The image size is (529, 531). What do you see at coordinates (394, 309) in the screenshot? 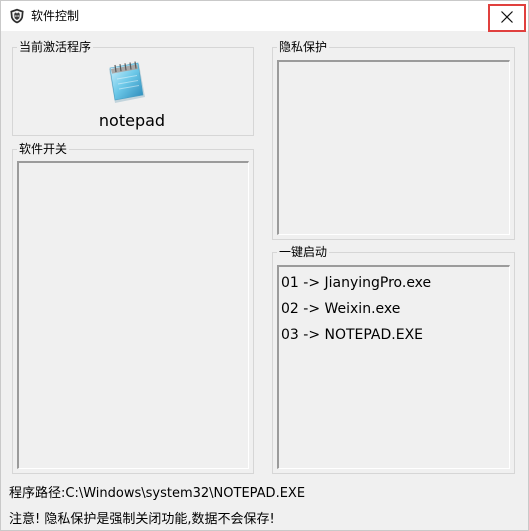
I see `list-item: 02 -> Weixin.exe` at bounding box center [394, 309].